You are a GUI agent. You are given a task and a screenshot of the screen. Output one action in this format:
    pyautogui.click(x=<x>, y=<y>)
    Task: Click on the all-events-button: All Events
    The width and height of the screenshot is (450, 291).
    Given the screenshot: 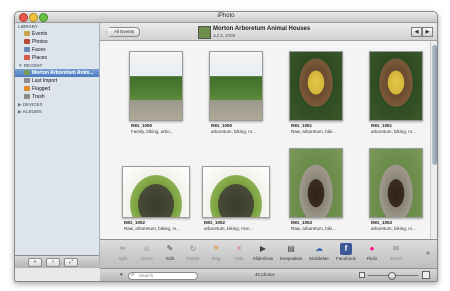 What is the action you would take?
    pyautogui.click(x=123, y=32)
    